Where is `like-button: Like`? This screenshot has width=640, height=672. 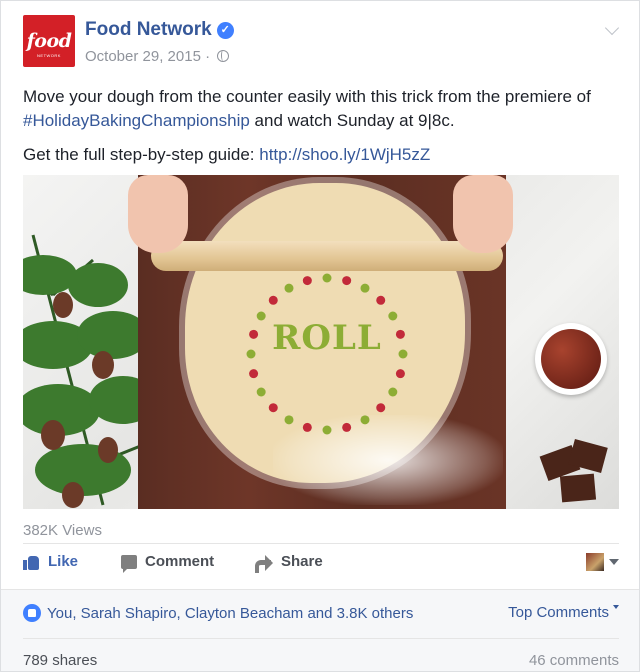
like-button: Like is located at coordinates (50, 561).